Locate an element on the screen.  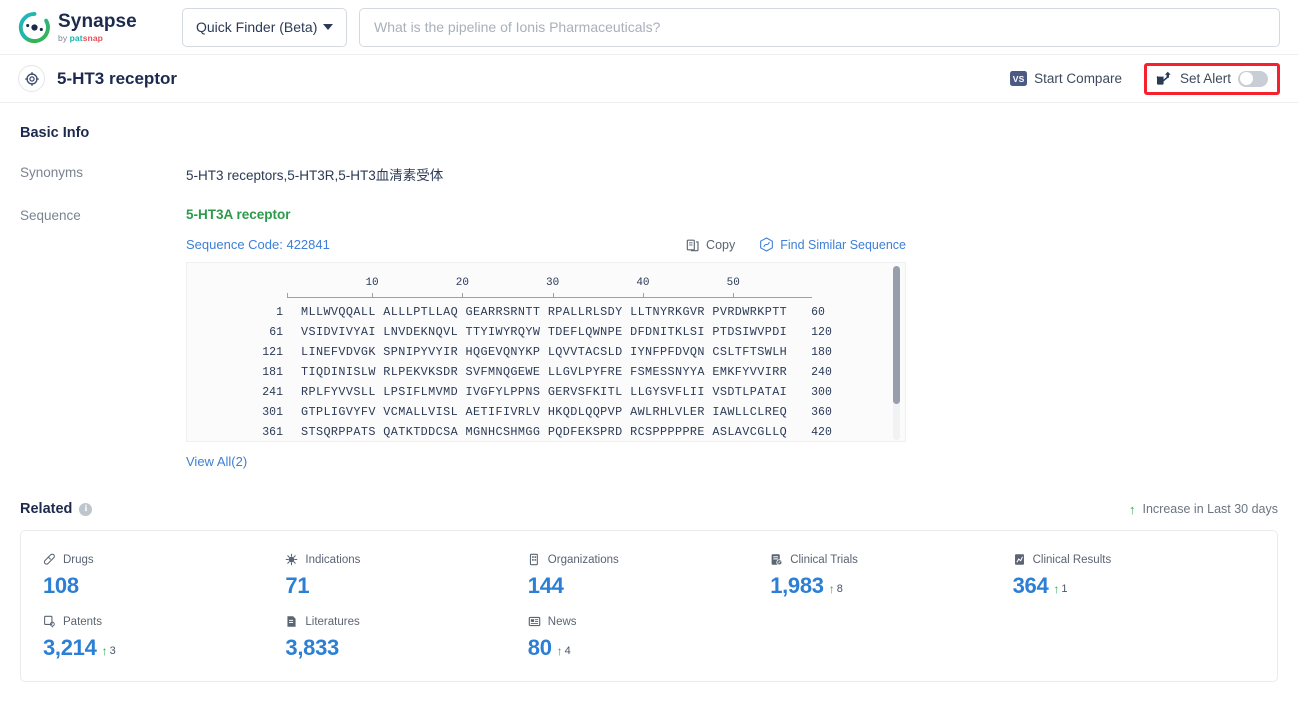
find-similar-sequence-button: Find Similar Sequence is located at coordinates (832, 244).